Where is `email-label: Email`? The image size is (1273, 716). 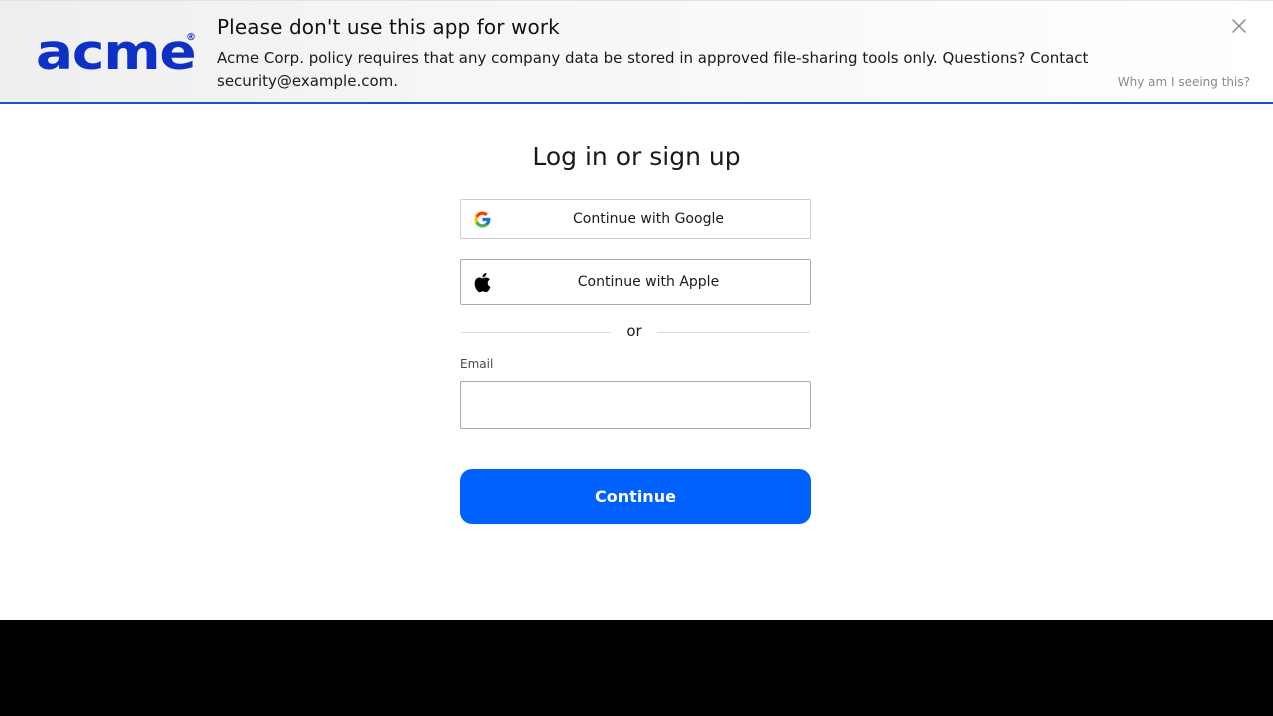
email-label: Email is located at coordinates (477, 364).